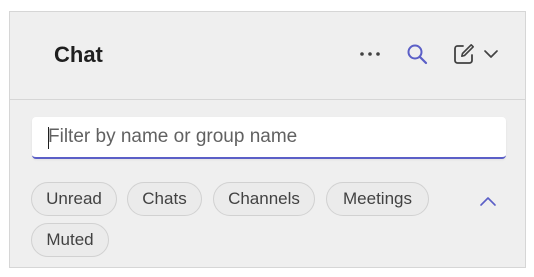  What do you see at coordinates (476, 54) in the screenshot?
I see `new-chat-button` at bounding box center [476, 54].